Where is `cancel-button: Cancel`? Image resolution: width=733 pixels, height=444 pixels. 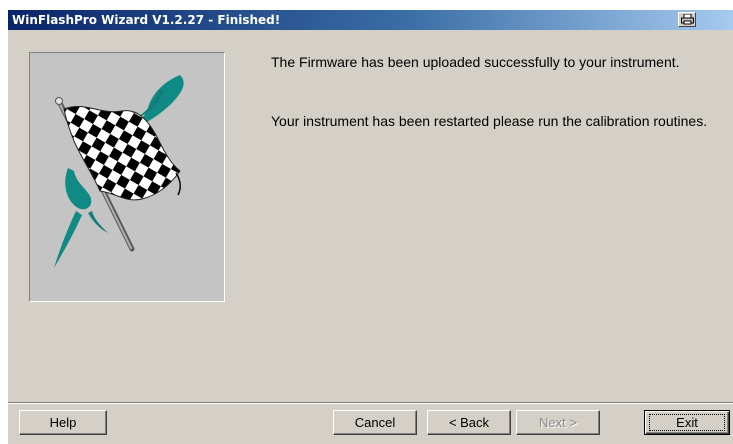
cancel-button: Cancel is located at coordinates (375, 422).